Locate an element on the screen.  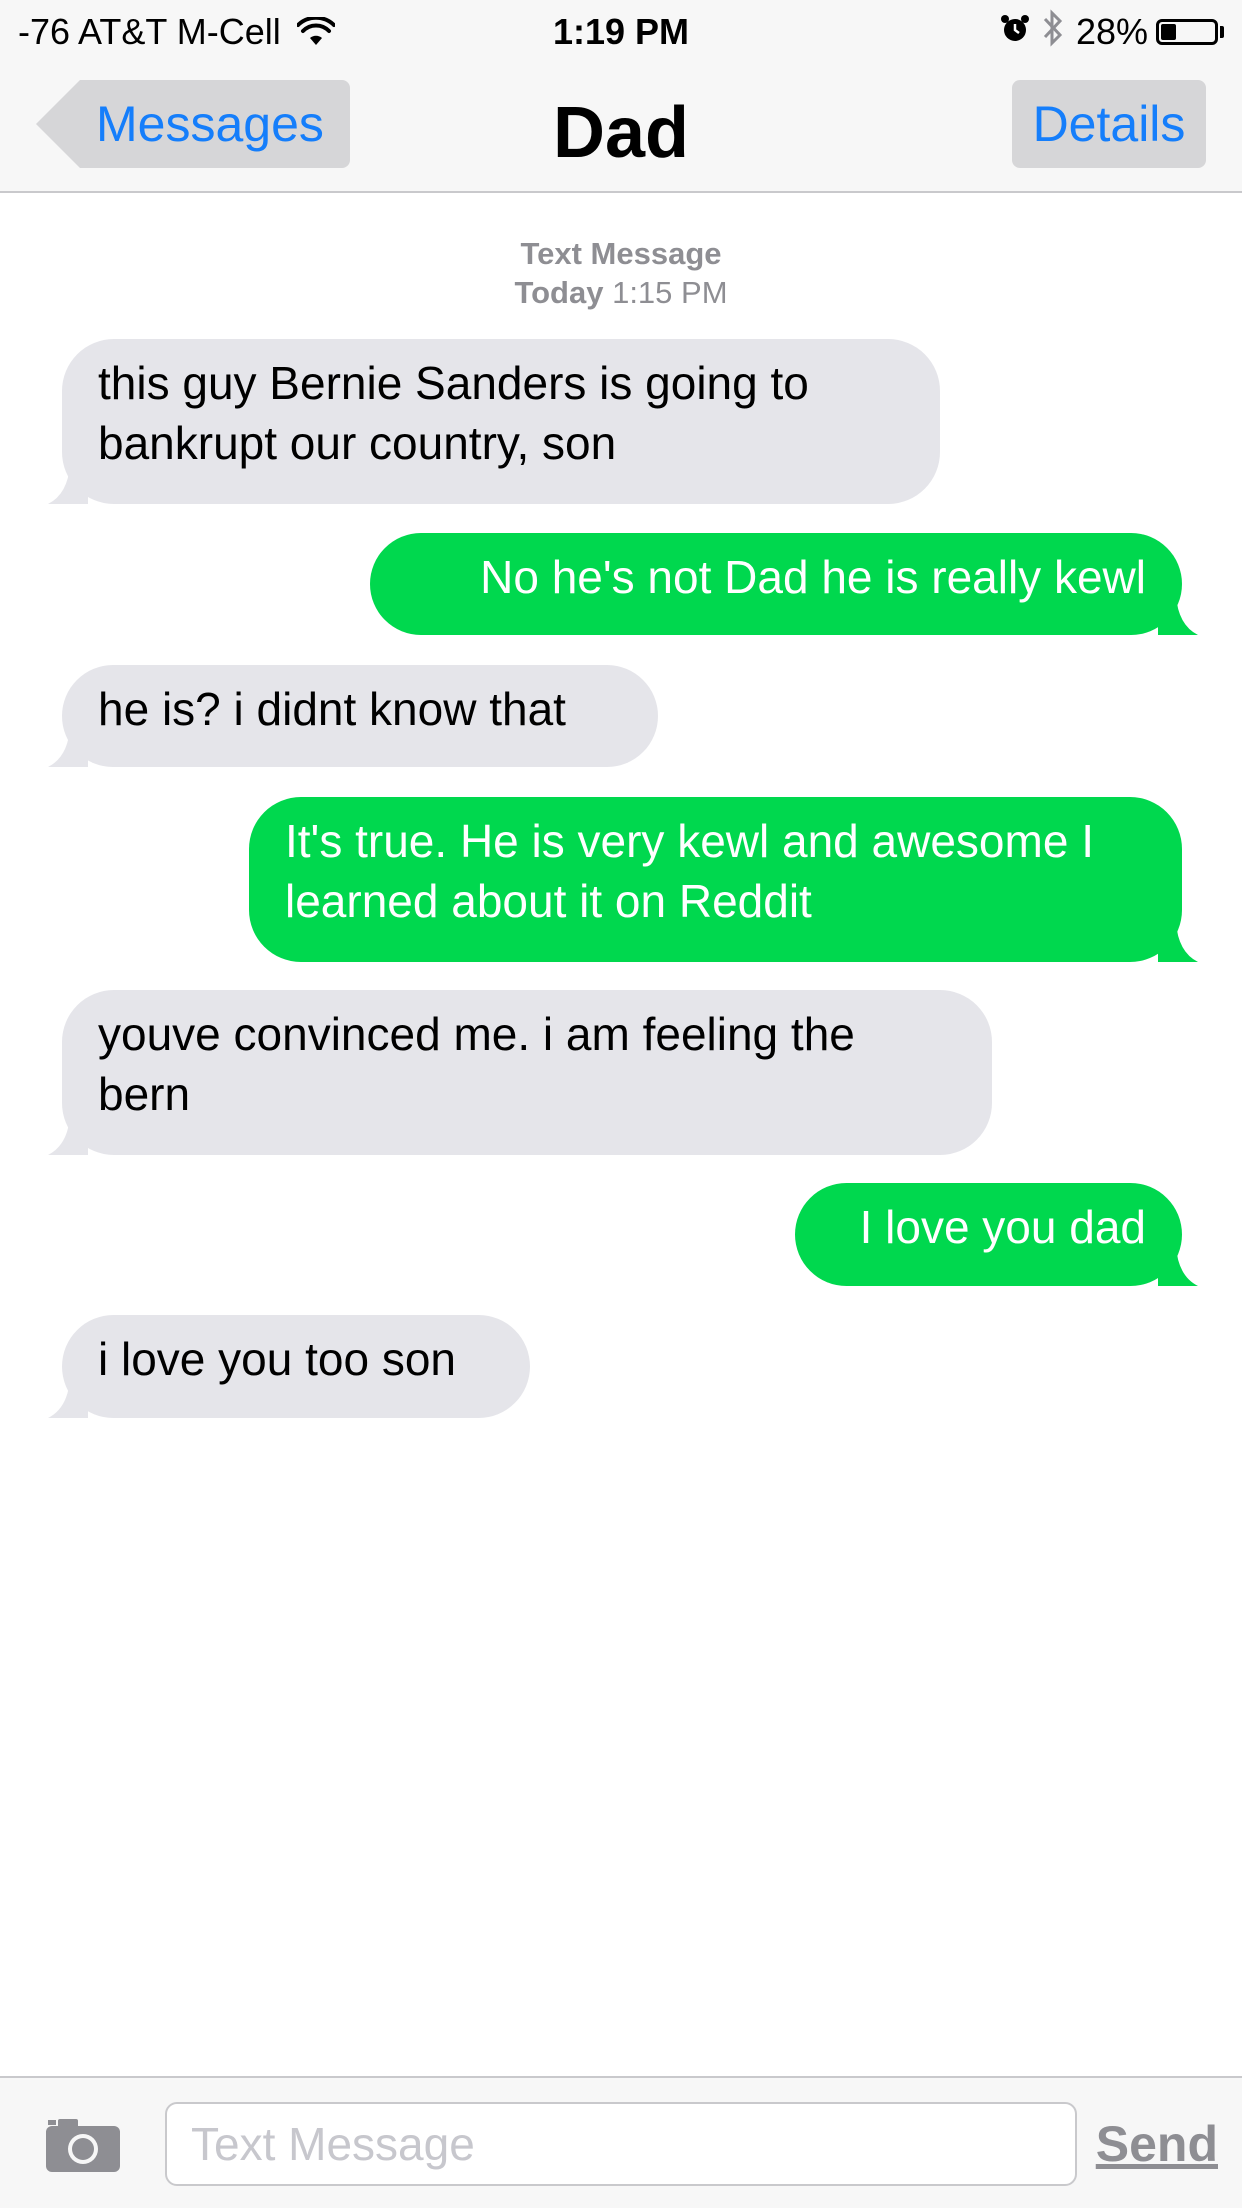
message-text: No he's not Dad he is really kewl is located at coordinates (813, 577).